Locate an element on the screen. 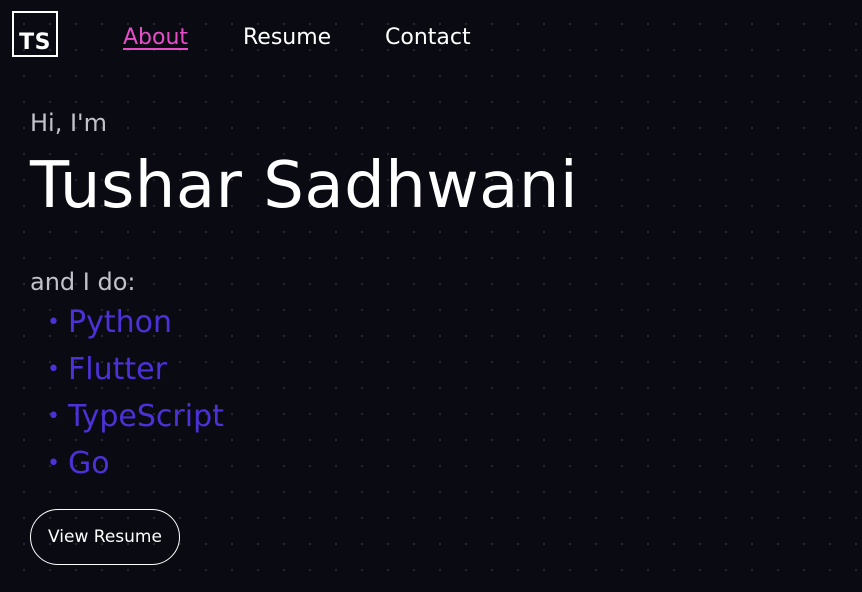 This screenshot has width=862, height=592. skill-label: Flutter is located at coordinates (117, 369).